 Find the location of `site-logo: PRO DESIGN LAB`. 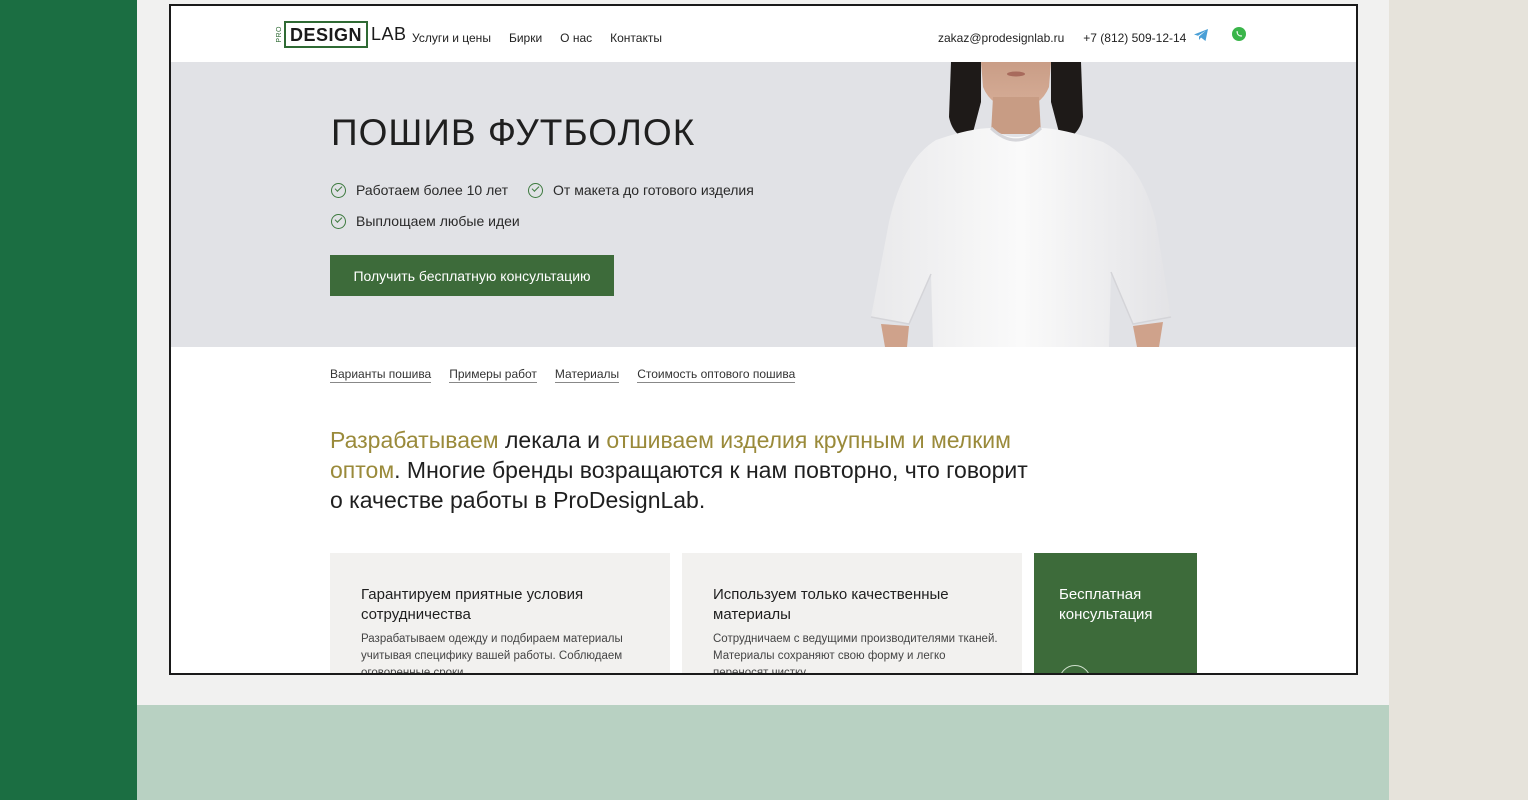

site-logo: PRO DESIGN LAB is located at coordinates (341, 34).